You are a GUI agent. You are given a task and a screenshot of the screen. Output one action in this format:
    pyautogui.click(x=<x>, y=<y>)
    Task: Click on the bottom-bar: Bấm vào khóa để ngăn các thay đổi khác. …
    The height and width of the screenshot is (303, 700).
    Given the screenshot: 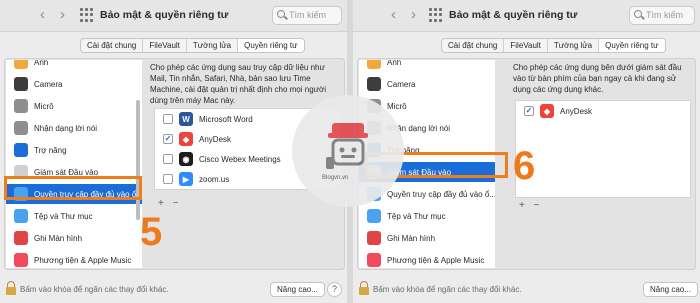 What is the action you would take?
    pyautogui.click(x=526, y=289)
    